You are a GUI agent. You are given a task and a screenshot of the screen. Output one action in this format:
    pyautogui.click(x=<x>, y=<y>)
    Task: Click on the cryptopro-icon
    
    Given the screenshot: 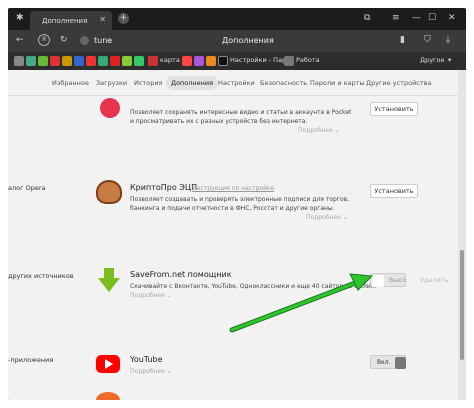 What is the action you would take?
    pyautogui.click(x=109, y=192)
    